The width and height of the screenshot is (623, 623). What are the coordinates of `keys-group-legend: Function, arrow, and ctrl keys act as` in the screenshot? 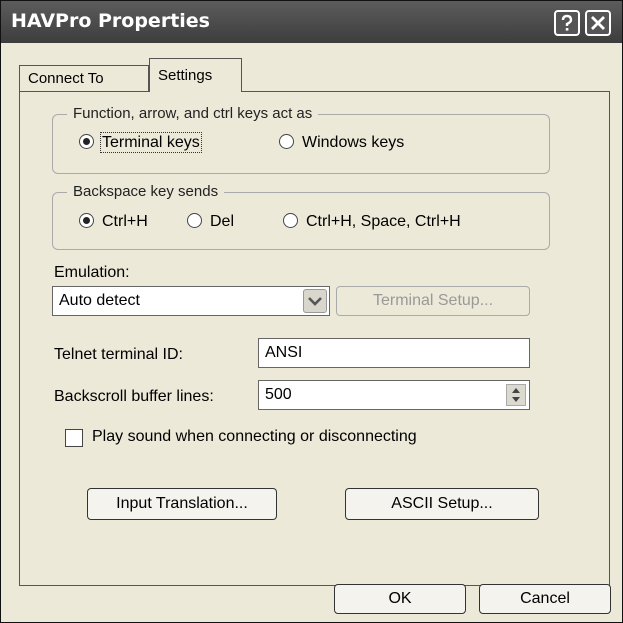 It's located at (193, 113).